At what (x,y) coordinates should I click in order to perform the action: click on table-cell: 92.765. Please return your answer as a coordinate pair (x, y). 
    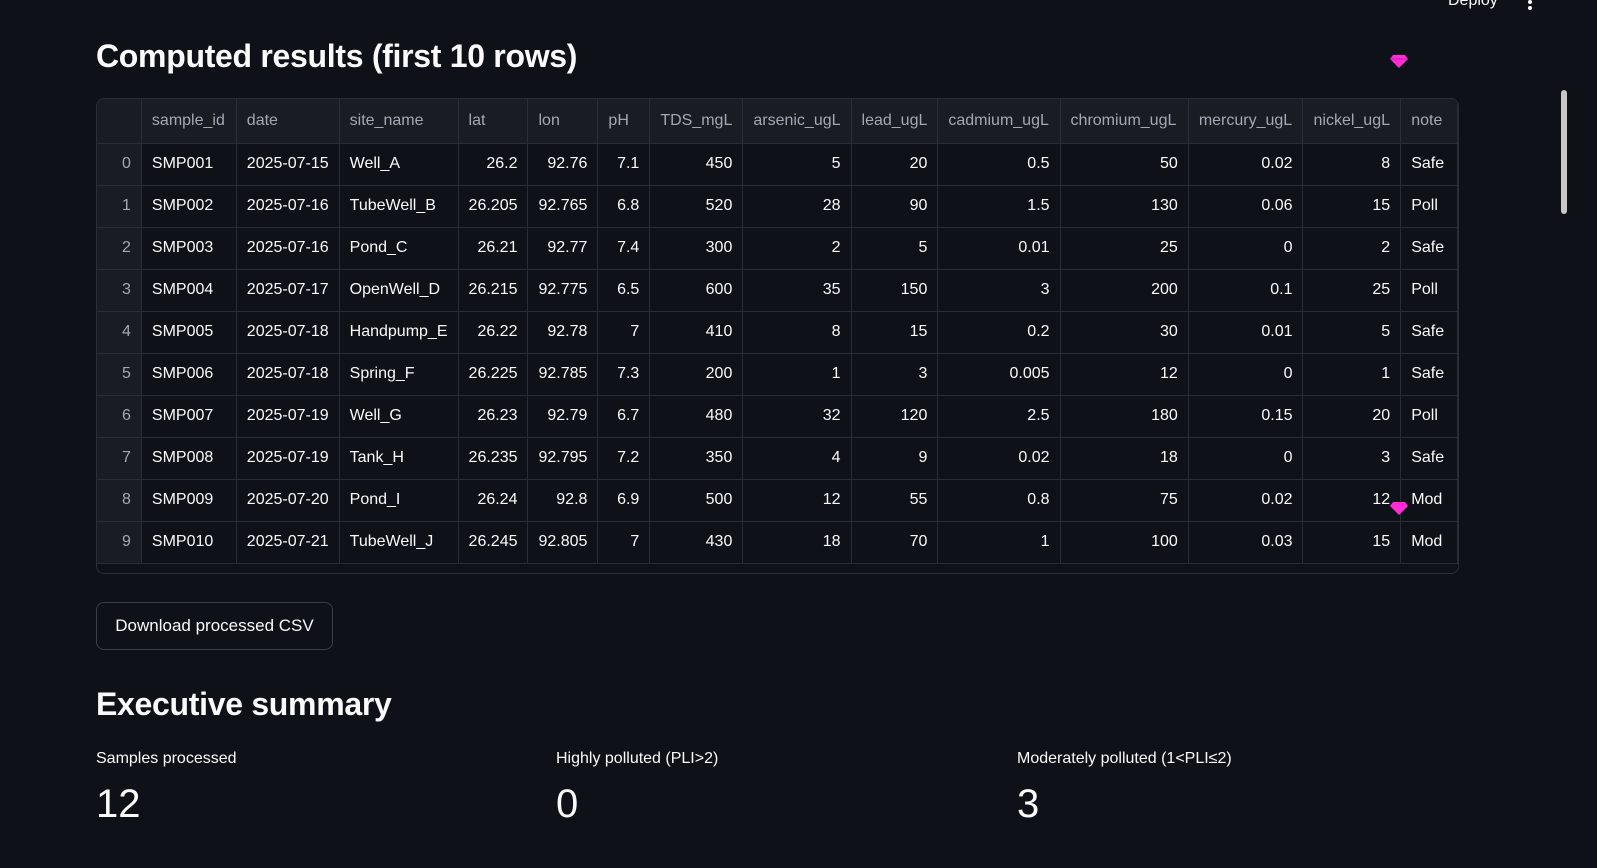
    Looking at the image, I should click on (563, 206).